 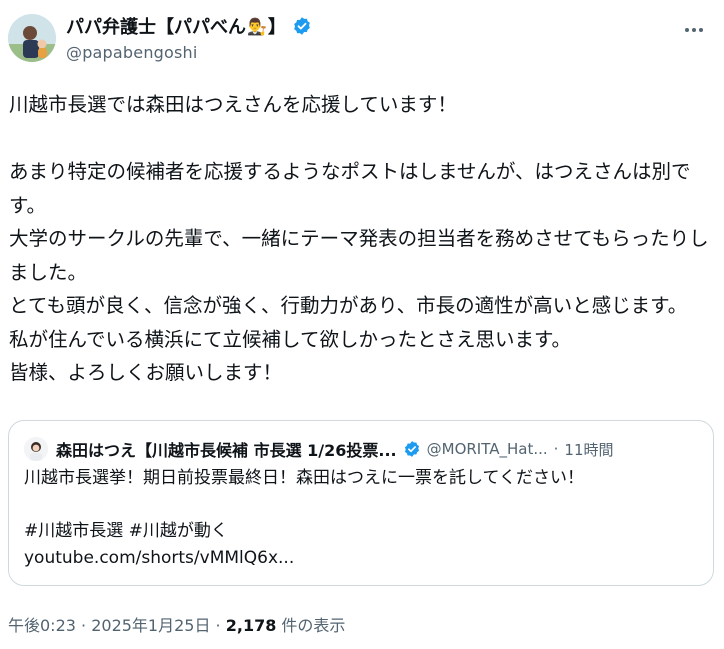 I want to click on quoted-avatar-image, so click(x=36, y=449).